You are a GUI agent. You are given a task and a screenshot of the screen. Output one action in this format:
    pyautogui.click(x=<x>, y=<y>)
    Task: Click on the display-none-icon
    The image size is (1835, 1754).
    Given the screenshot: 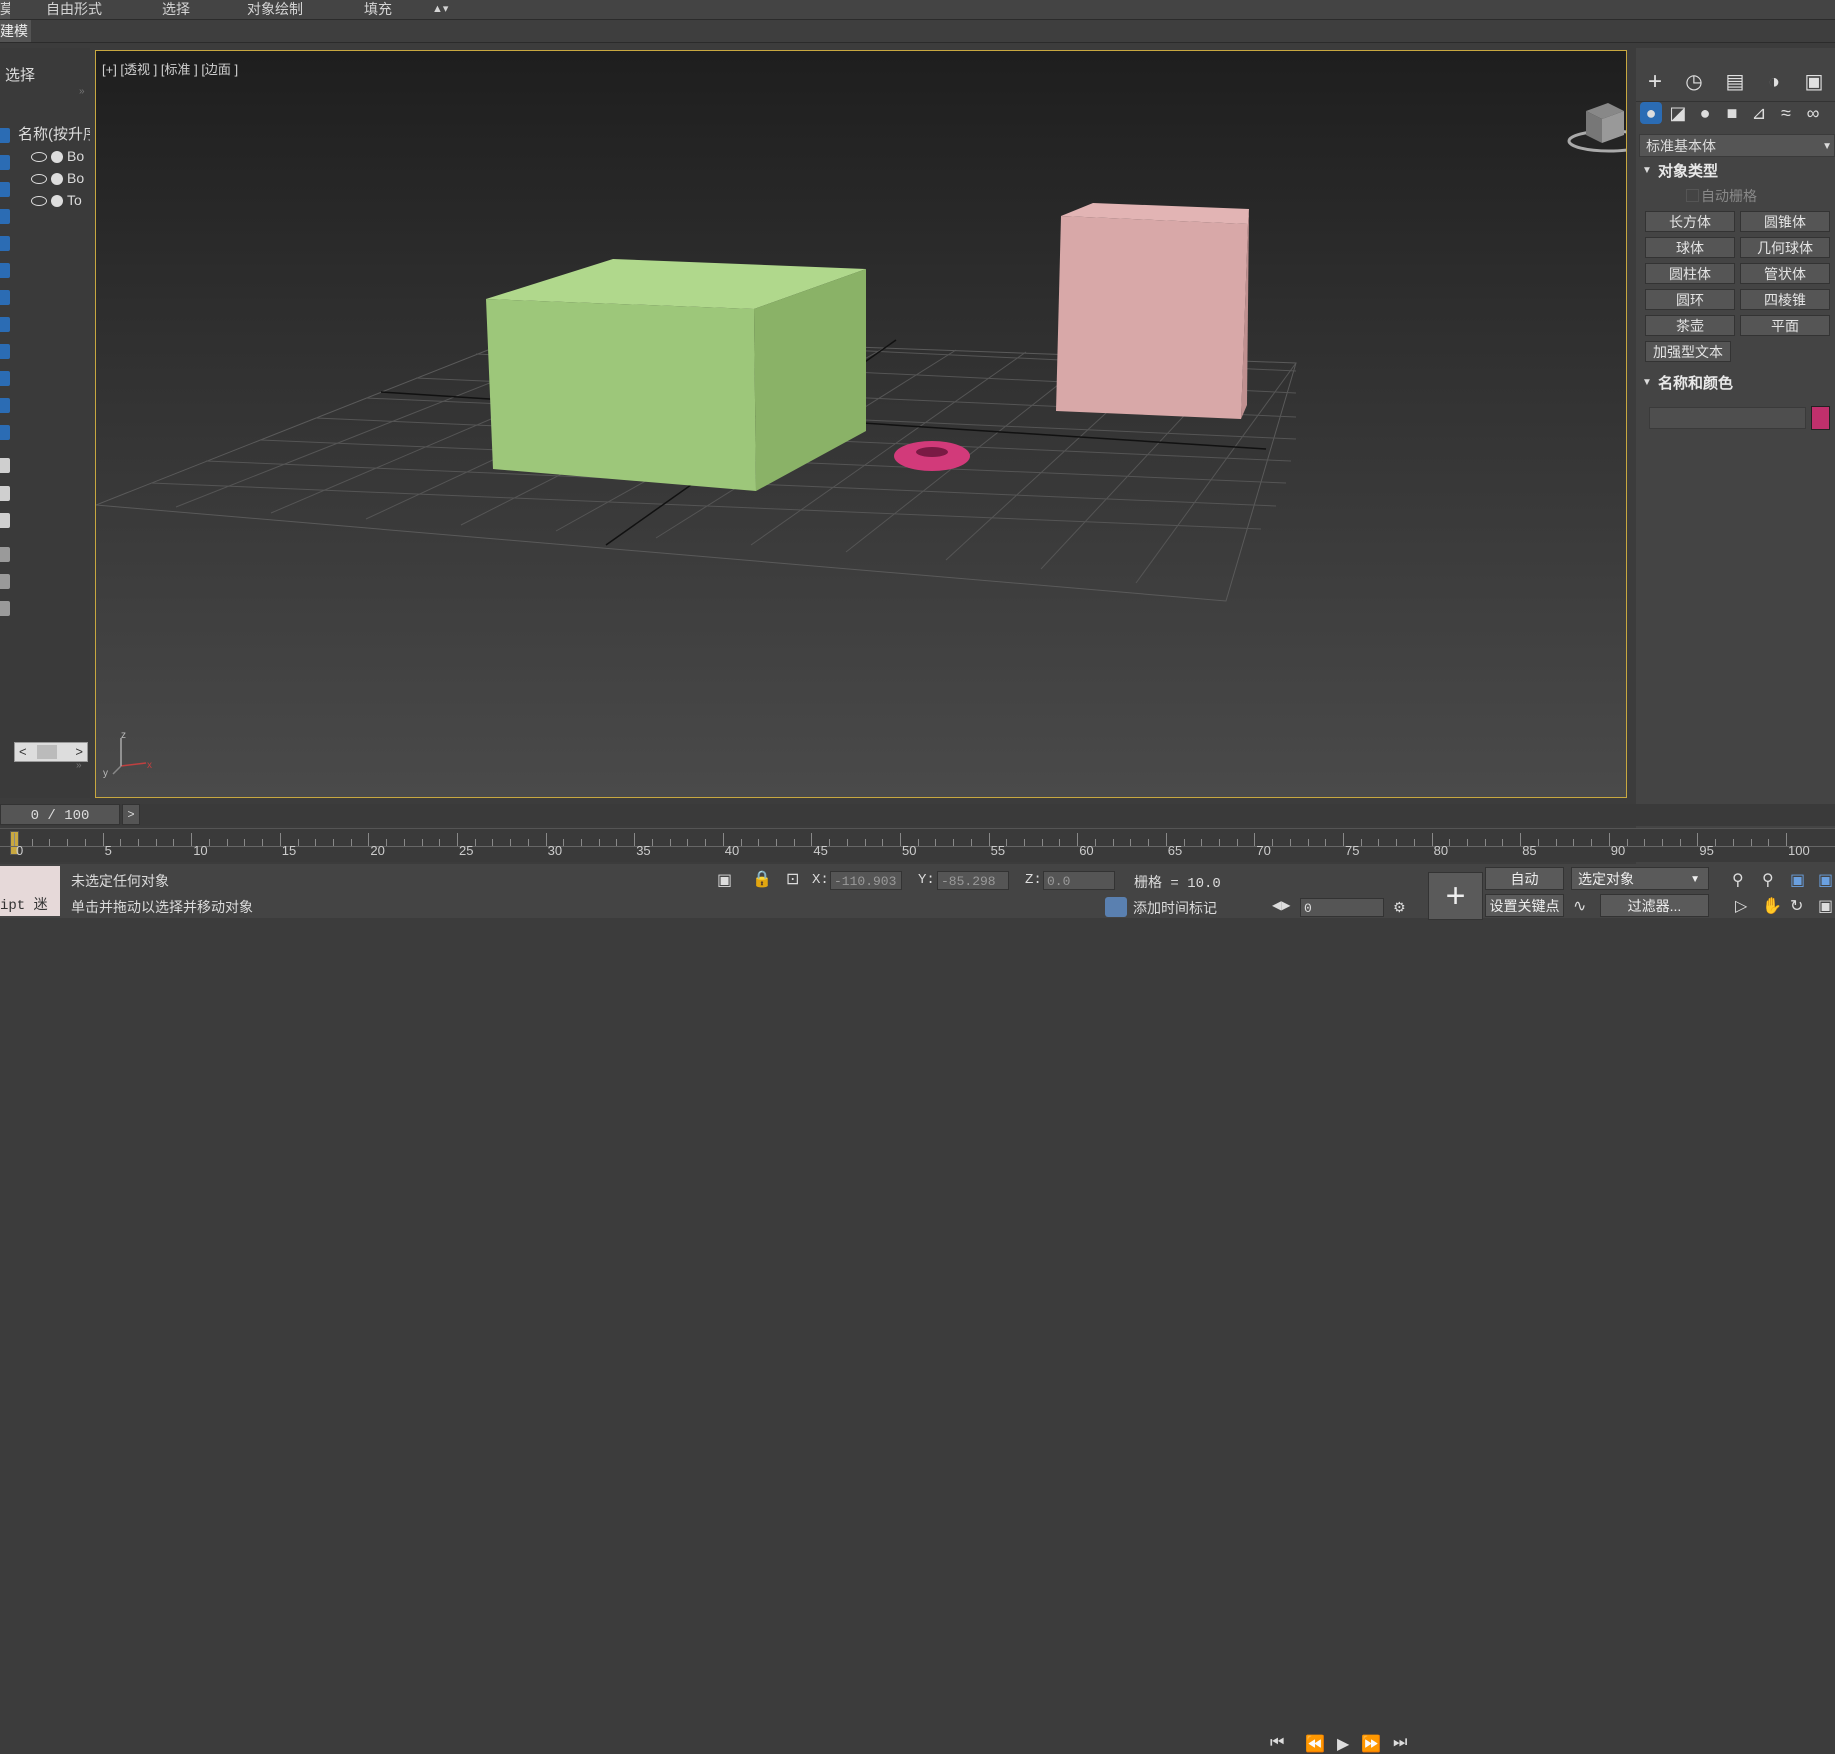 What is the action you would take?
    pyautogui.click(x=5, y=493)
    